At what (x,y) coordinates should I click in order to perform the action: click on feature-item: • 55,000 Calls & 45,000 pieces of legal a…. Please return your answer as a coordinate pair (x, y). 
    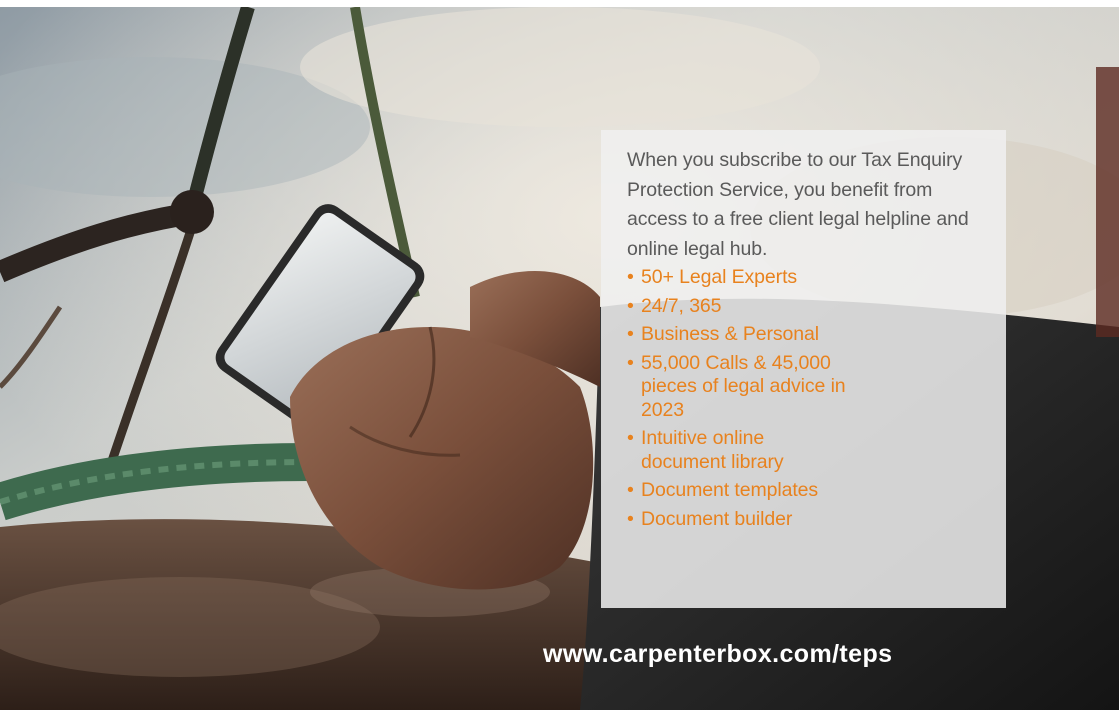
    Looking at the image, I should click on (754, 387).